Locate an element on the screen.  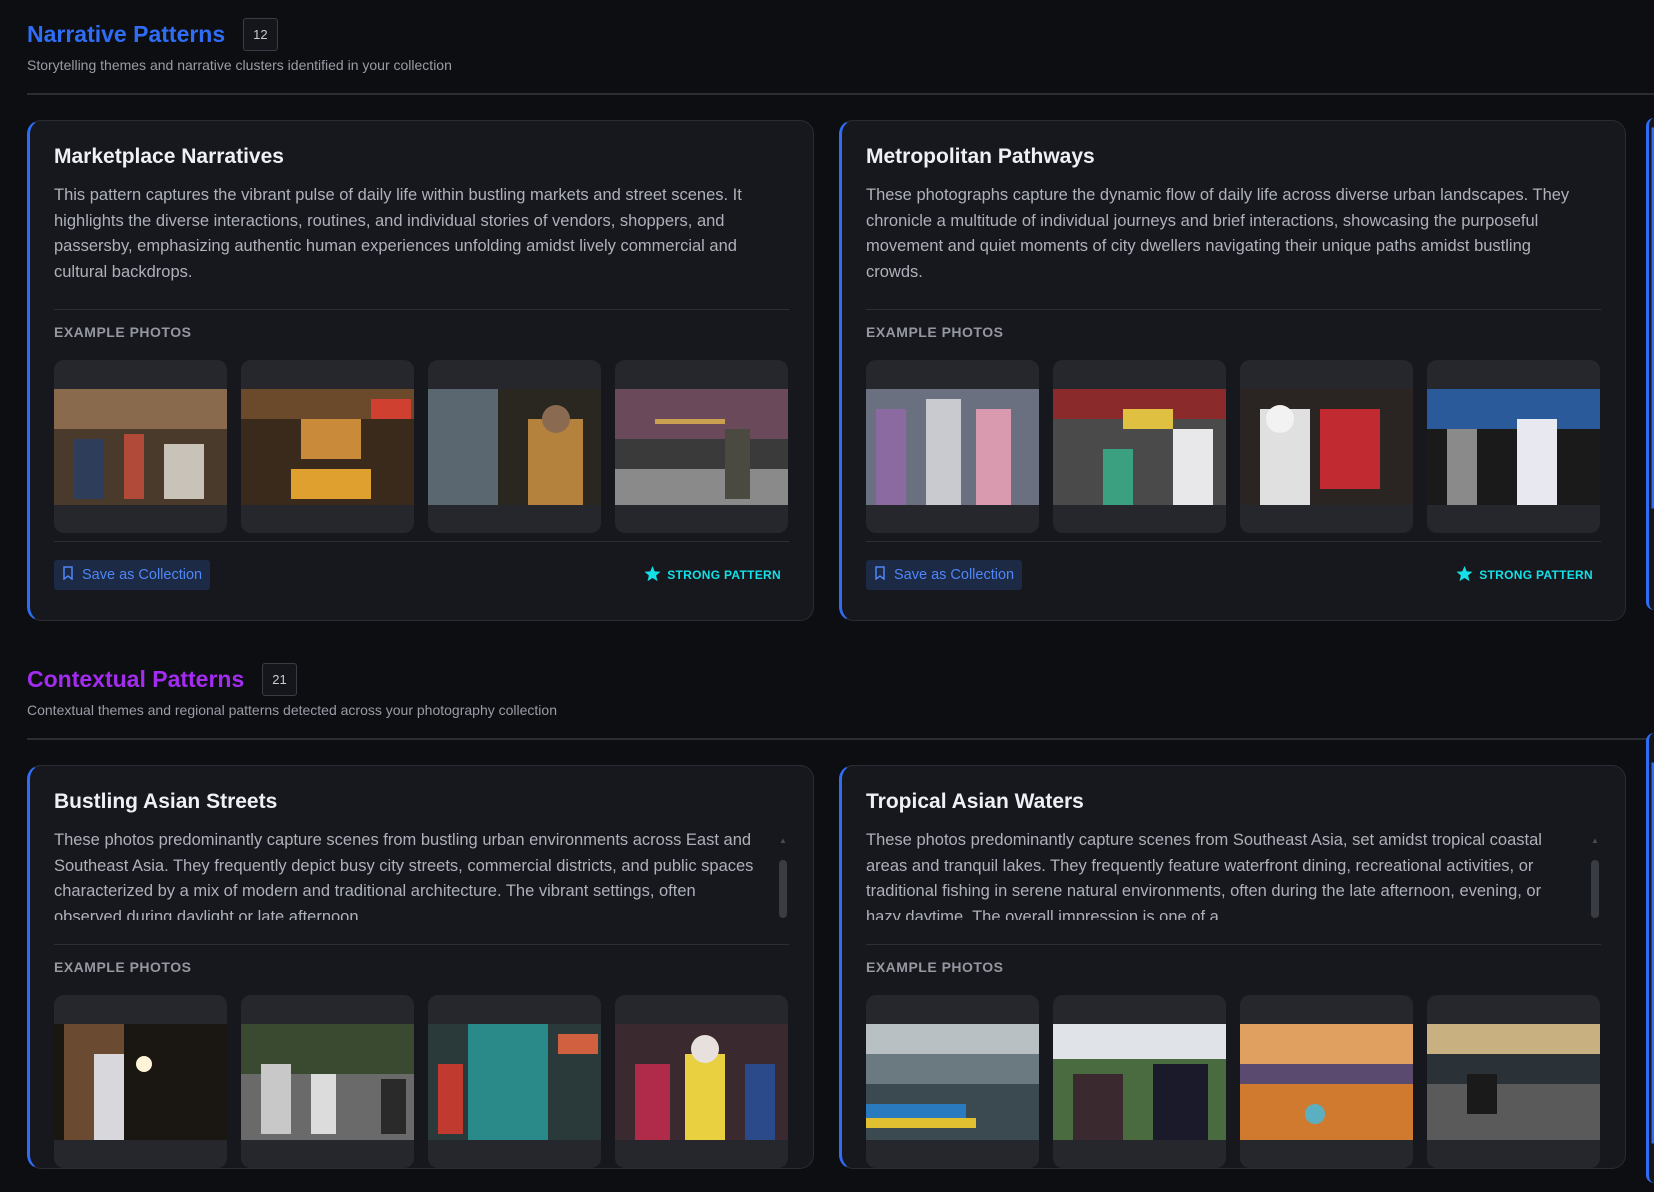
contextual-header: Contextual Patterns 21 is located at coordinates (840, 679).